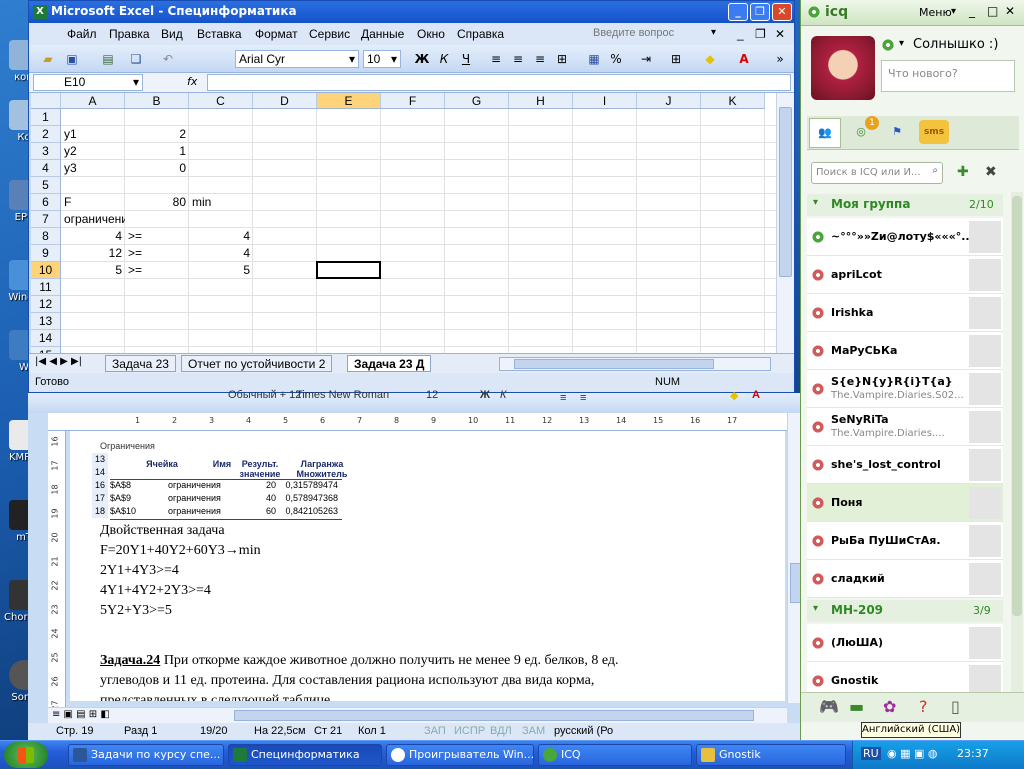 The width and height of the screenshot is (1024, 769). What do you see at coordinates (605, 101) in the screenshot?
I see `column-header: I` at bounding box center [605, 101].